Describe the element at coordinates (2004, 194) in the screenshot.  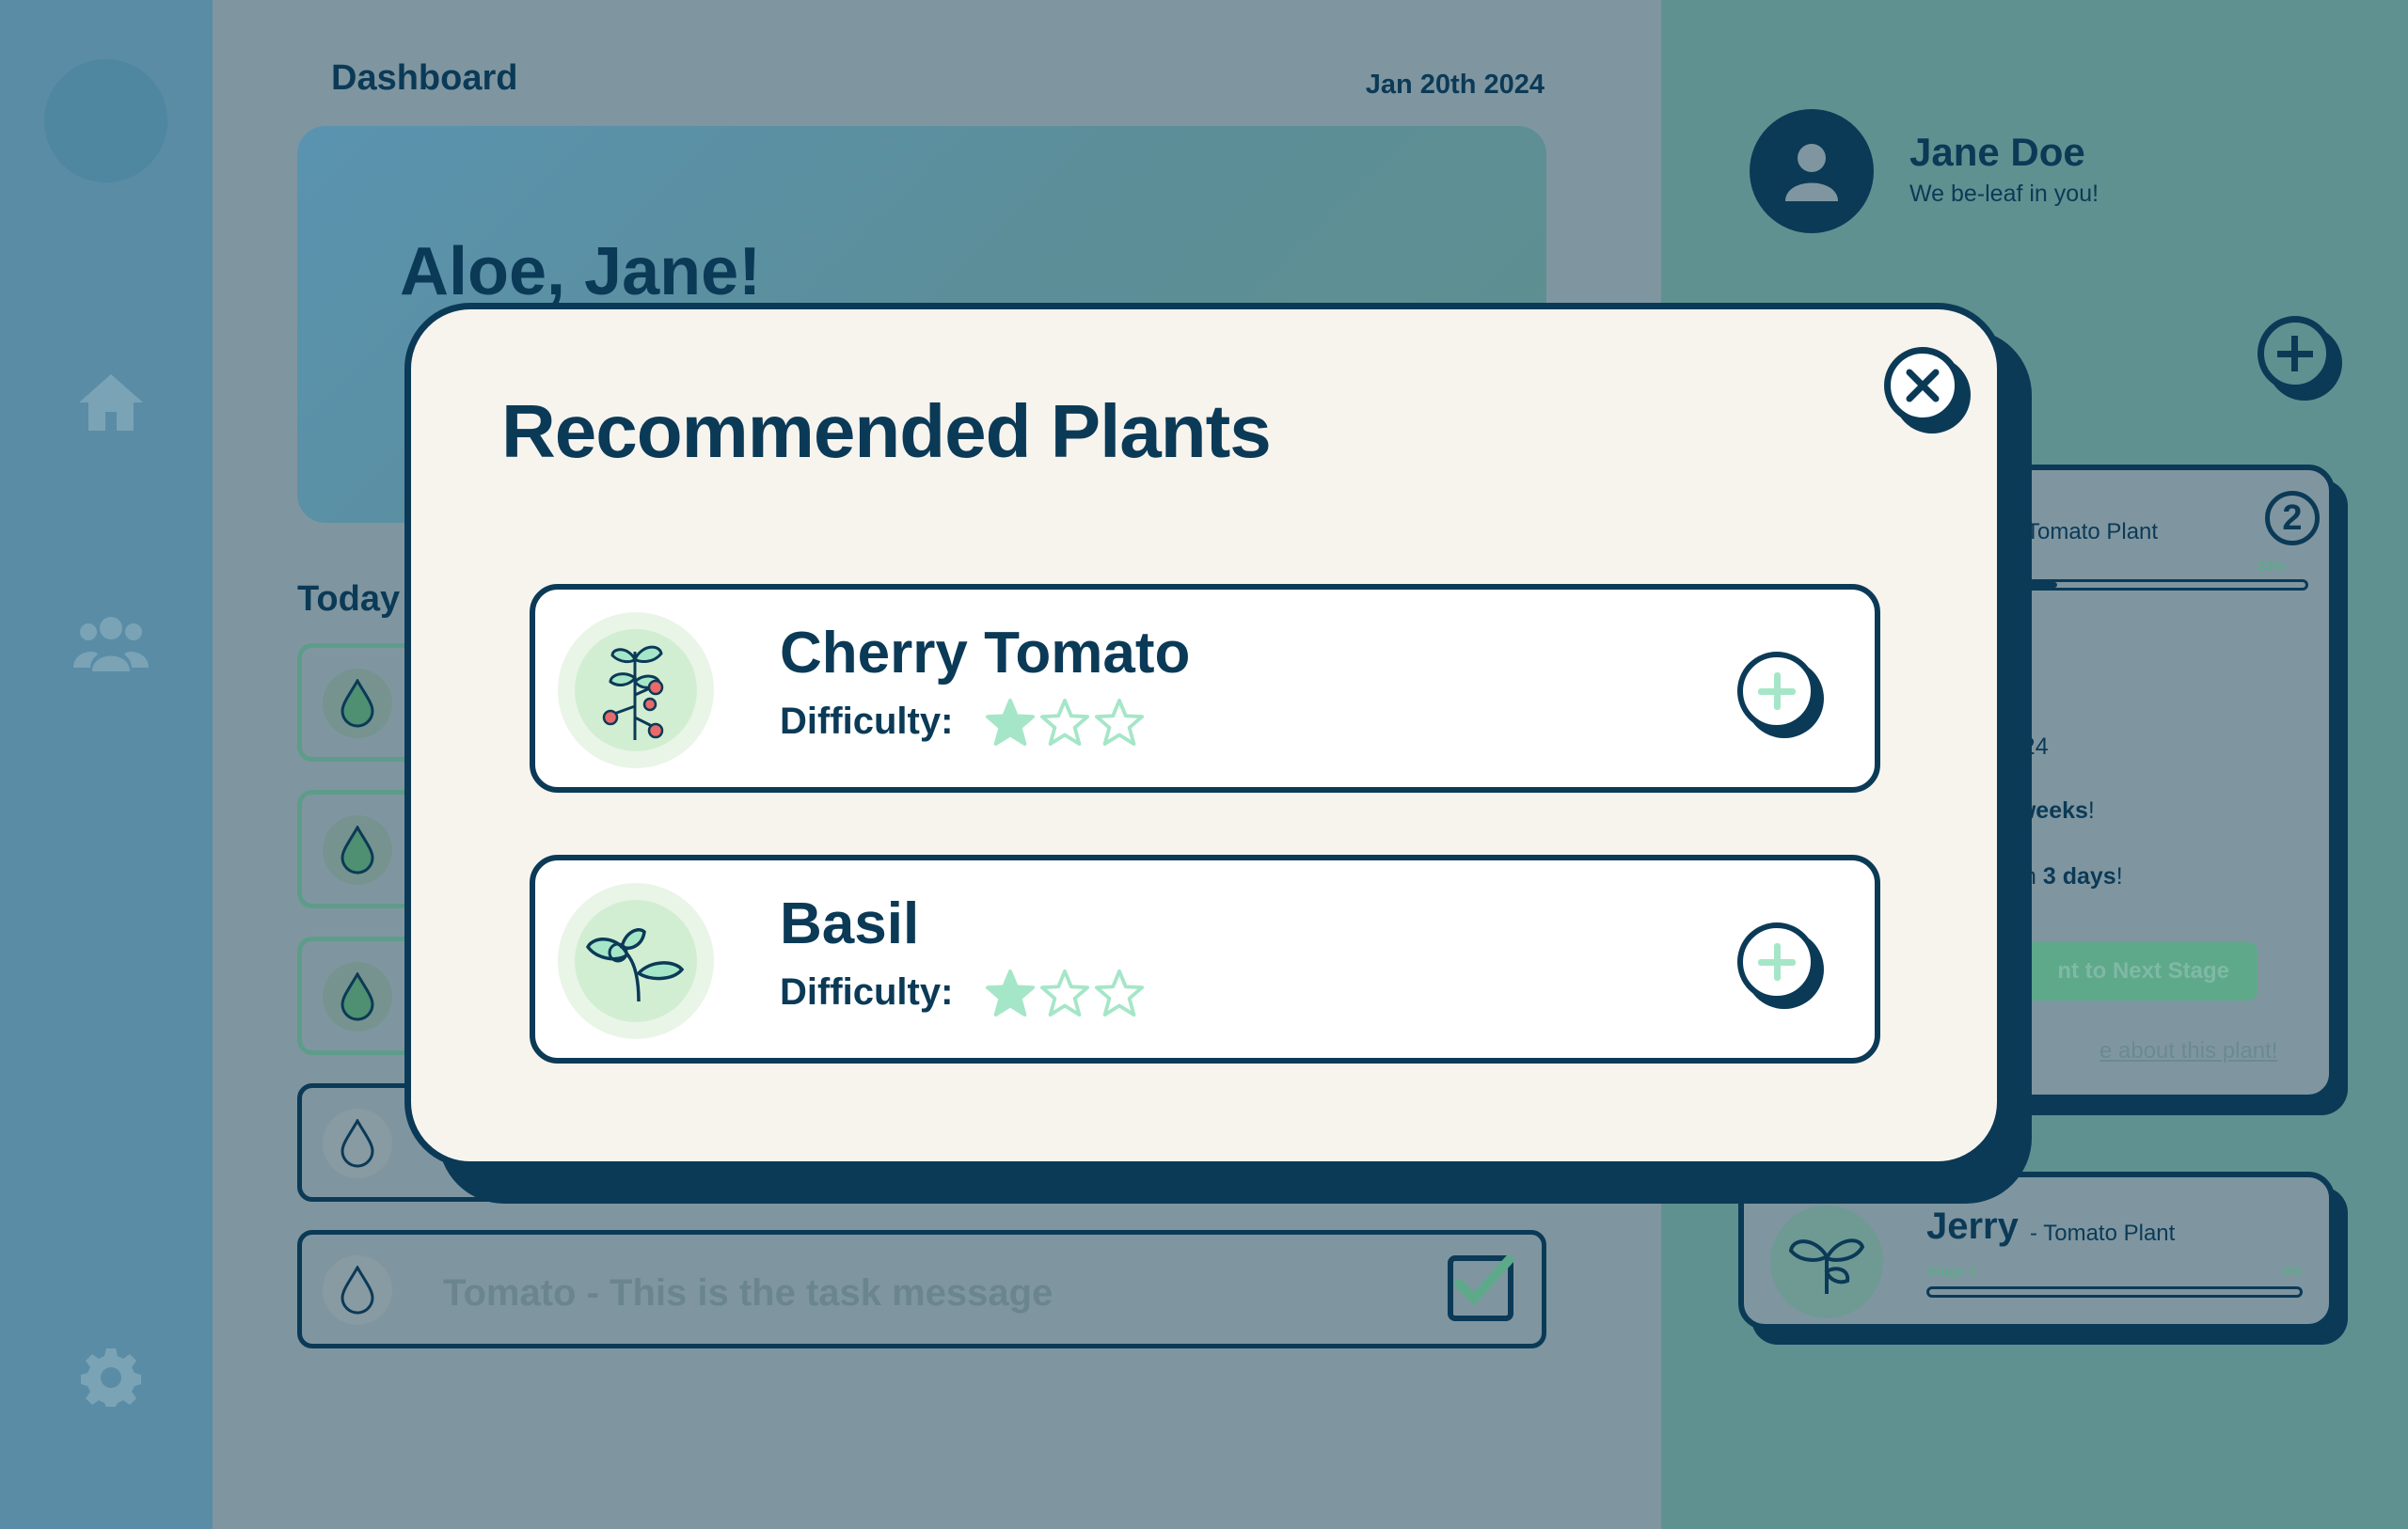
I see `user-tagline: We be-leaf in you!` at that location.